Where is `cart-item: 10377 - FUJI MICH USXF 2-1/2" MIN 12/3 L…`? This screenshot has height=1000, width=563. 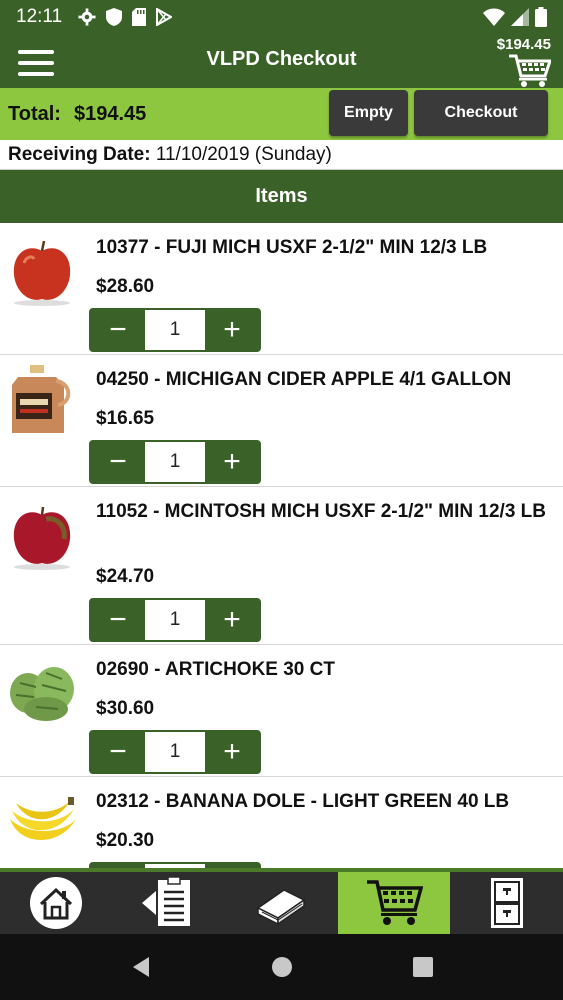 cart-item: 10377 - FUJI MICH USXF 2-1/2" MIN 12/3 L… is located at coordinates (281, 289).